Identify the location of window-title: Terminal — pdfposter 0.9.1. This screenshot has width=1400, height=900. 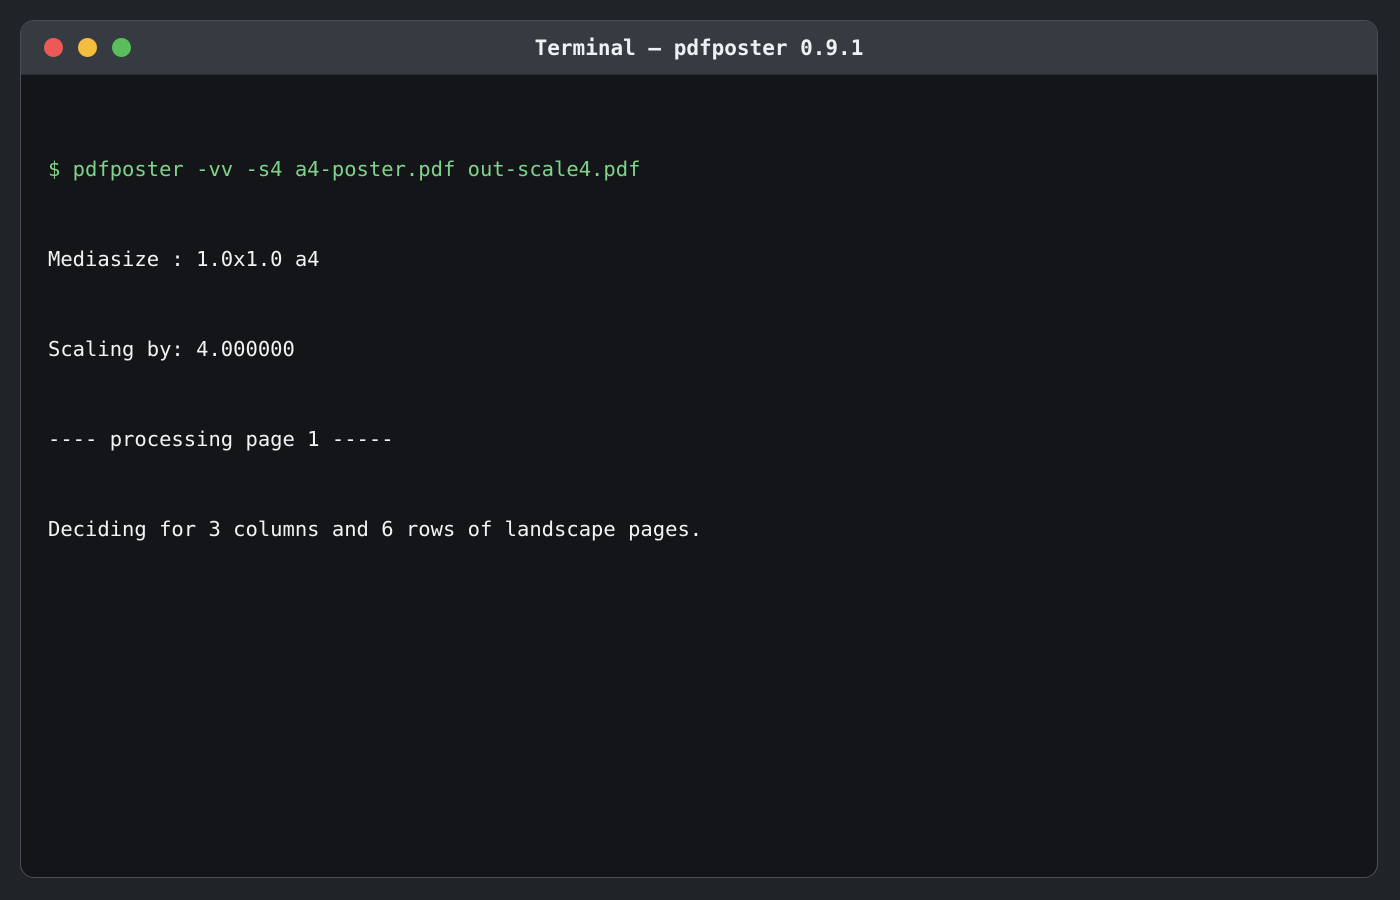
(699, 48).